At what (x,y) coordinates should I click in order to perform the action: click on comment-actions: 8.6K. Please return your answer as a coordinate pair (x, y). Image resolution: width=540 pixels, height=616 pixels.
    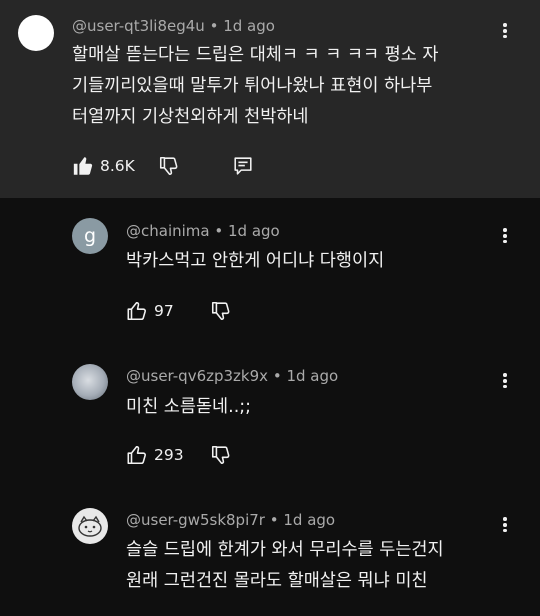
    Looking at the image, I should click on (172, 166).